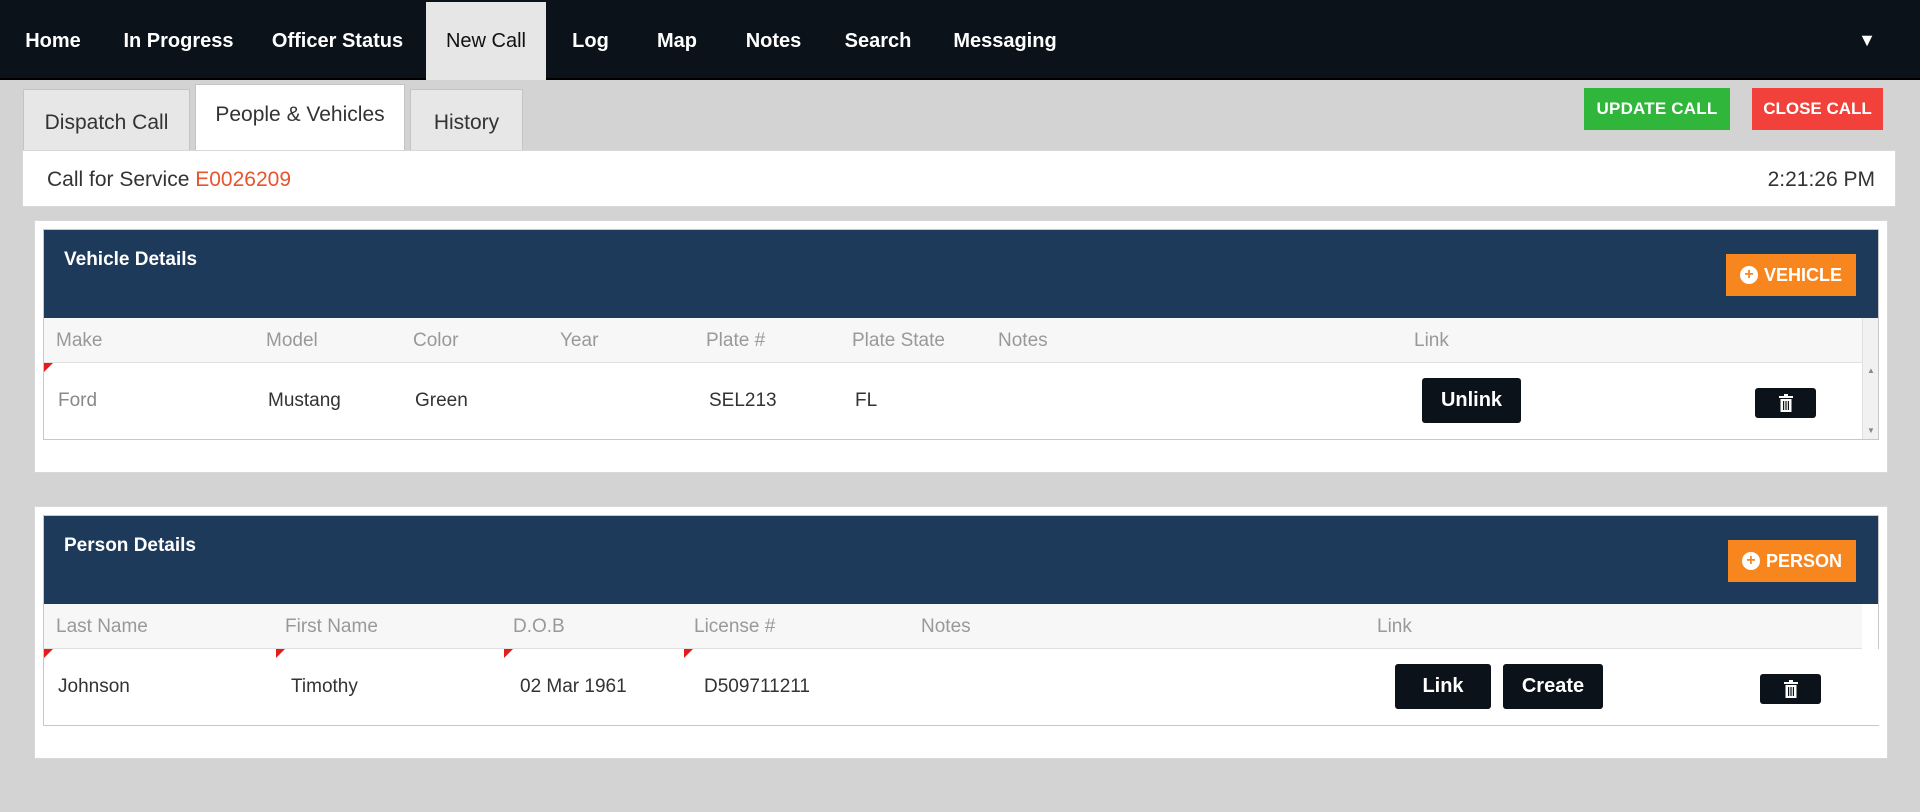 Image resolution: width=1920 pixels, height=812 pixels. Describe the element at coordinates (1471, 400) in the screenshot. I see `unlink-button: Unlink` at that location.